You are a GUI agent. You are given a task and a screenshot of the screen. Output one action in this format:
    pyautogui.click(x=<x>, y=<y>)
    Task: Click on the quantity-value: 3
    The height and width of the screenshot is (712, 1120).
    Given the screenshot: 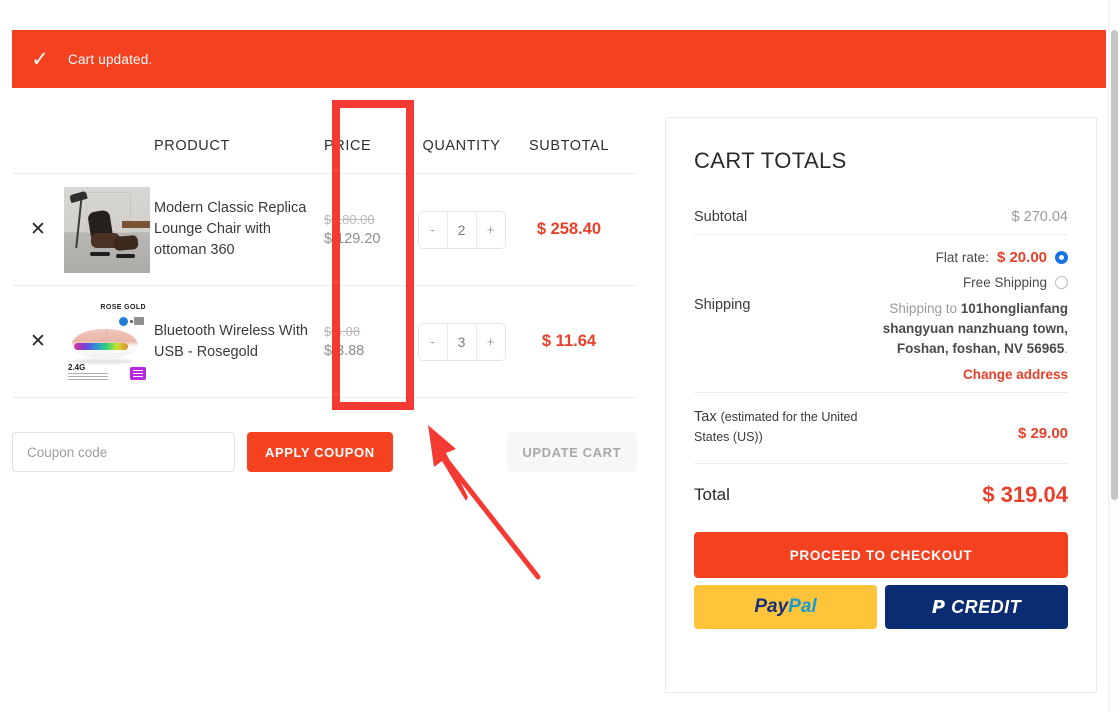 What is the action you would take?
    pyautogui.click(x=461, y=341)
    